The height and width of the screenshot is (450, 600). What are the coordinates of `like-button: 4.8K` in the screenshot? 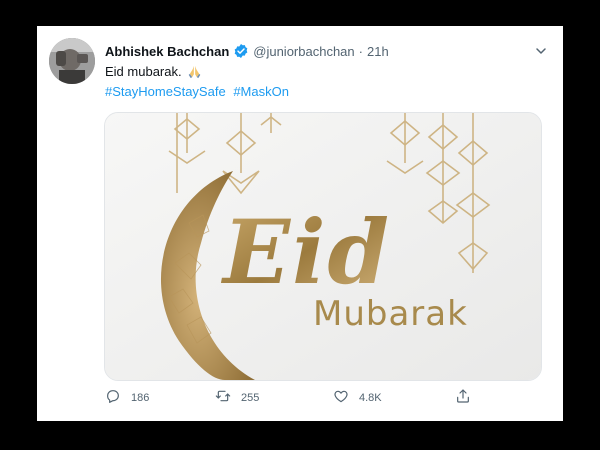 It's located at (357, 397).